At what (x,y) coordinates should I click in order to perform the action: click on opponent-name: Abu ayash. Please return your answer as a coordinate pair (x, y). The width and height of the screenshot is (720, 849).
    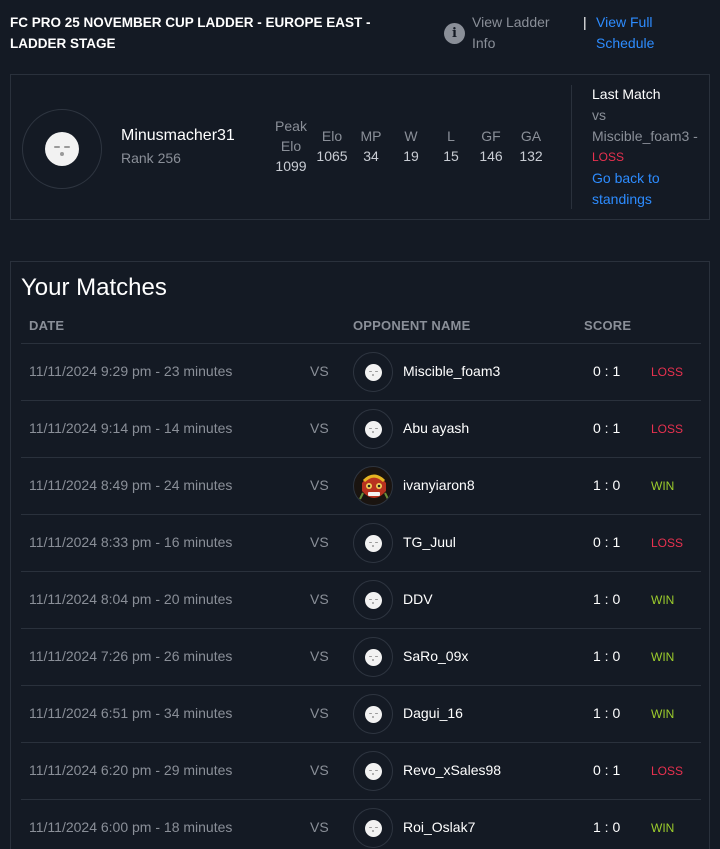
    Looking at the image, I should click on (436, 428).